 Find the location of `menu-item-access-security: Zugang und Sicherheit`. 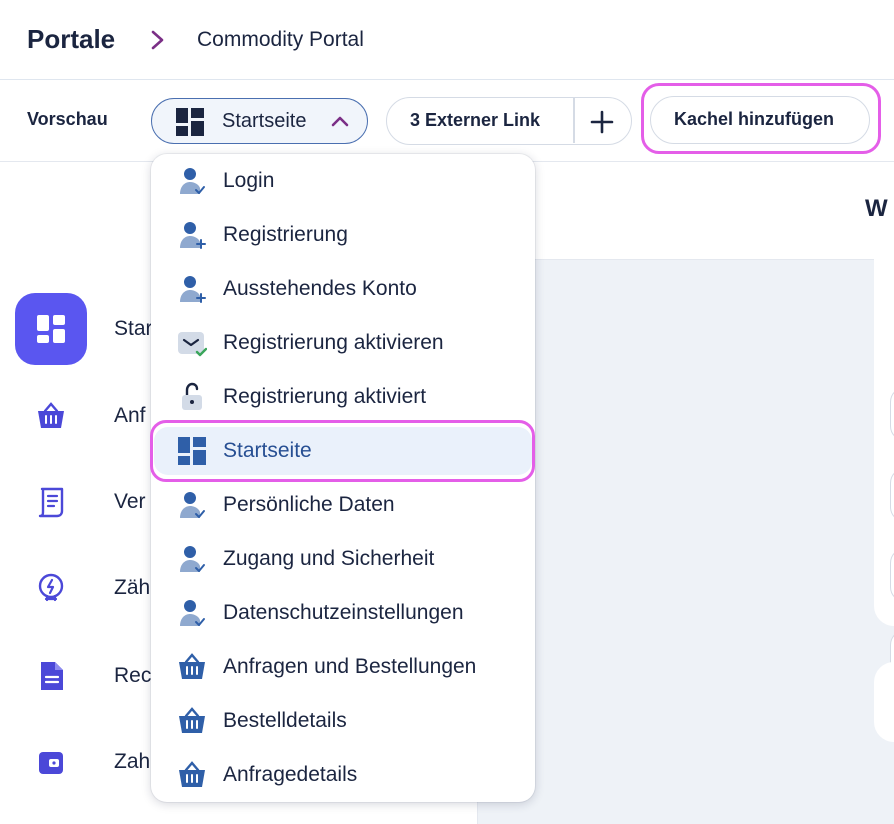

menu-item-access-security: Zugang und Sicherheit is located at coordinates (343, 559).